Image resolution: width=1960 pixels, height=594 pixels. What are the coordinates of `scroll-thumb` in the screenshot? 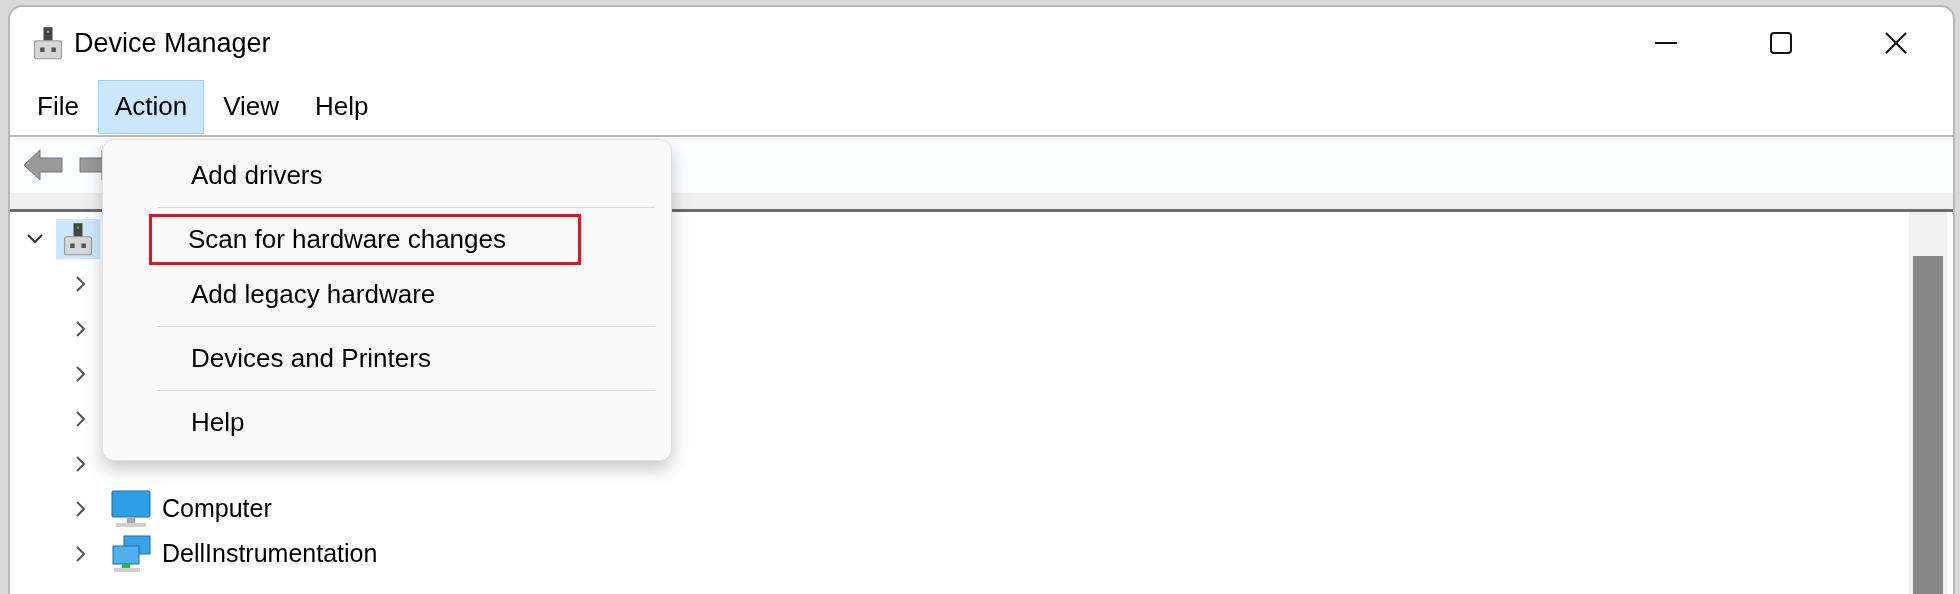 It's located at (1928, 425).